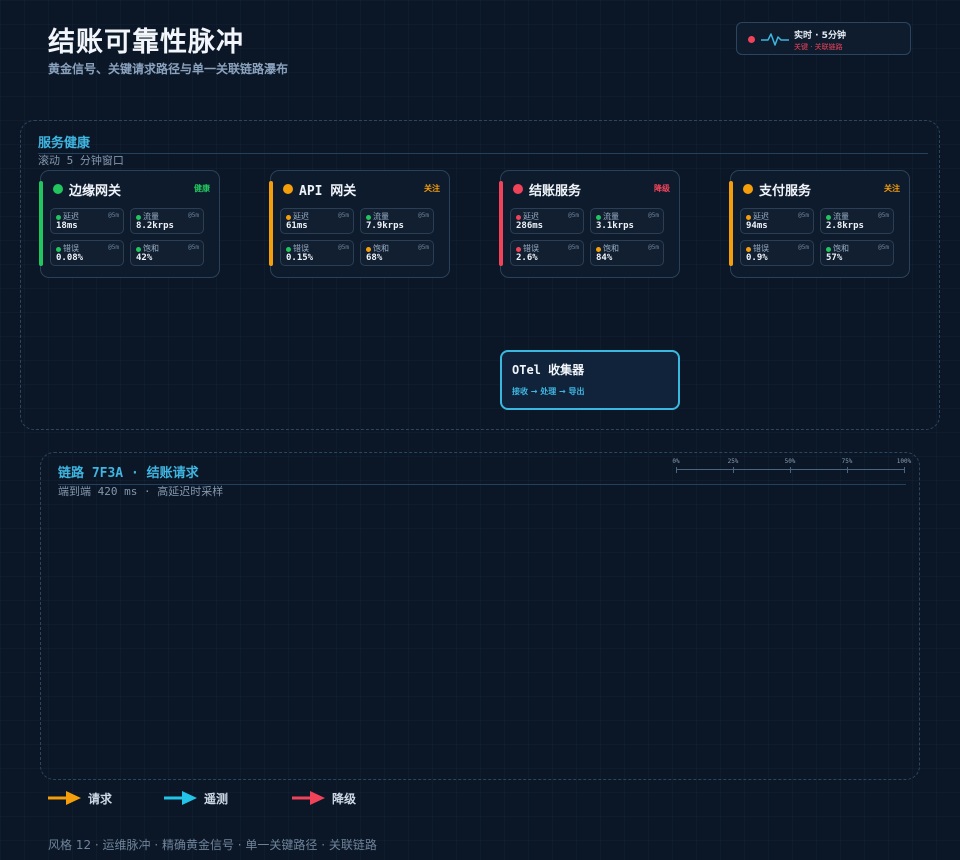 This screenshot has width=960, height=860. I want to click on status-badge: 健康, so click(202, 188).